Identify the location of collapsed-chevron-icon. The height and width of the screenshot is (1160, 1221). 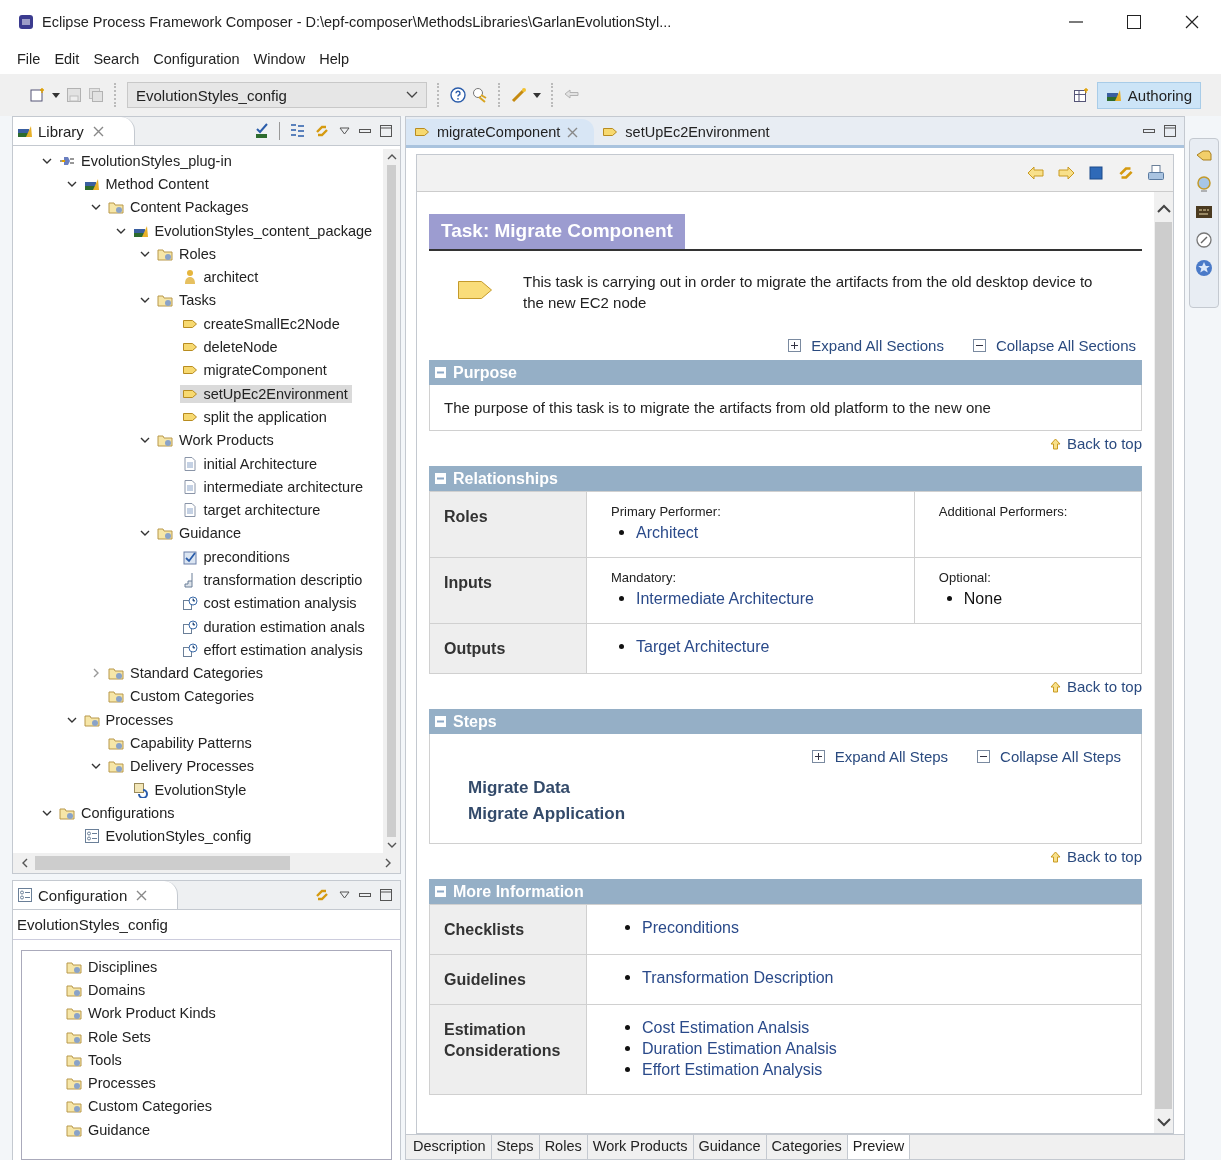
(96, 673).